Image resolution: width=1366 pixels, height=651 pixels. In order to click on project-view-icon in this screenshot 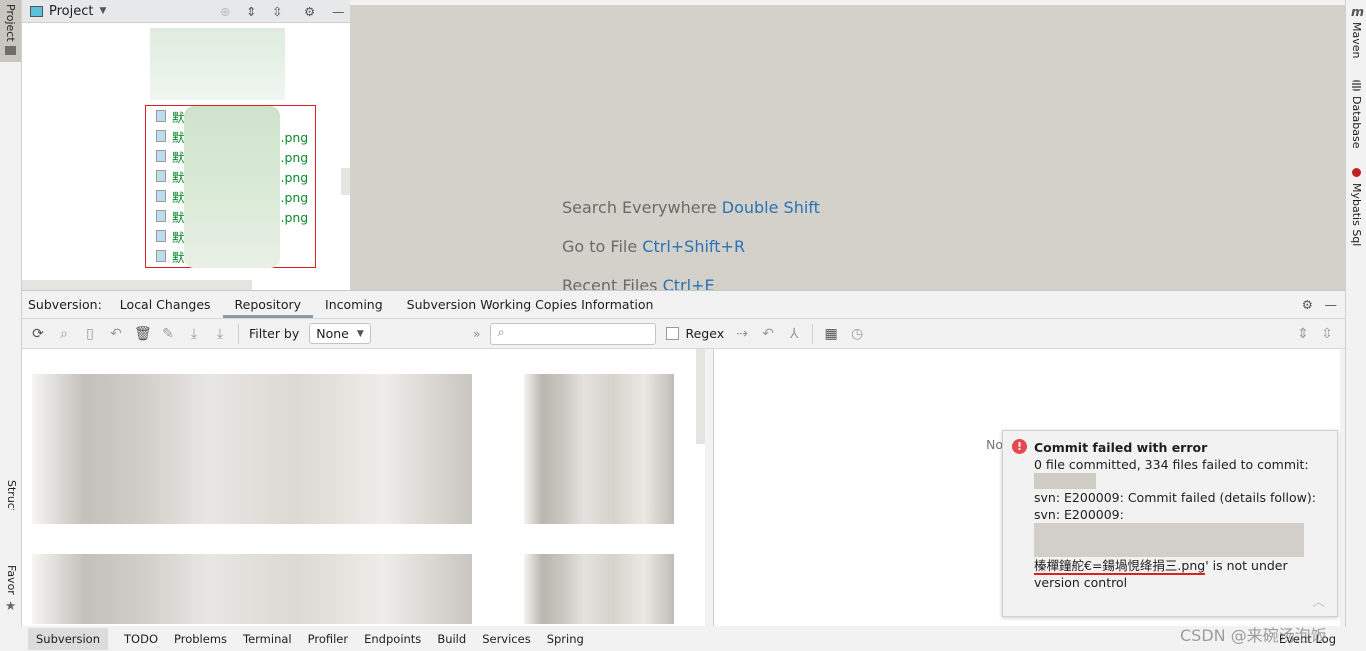, I will do `click(36, 11)`.